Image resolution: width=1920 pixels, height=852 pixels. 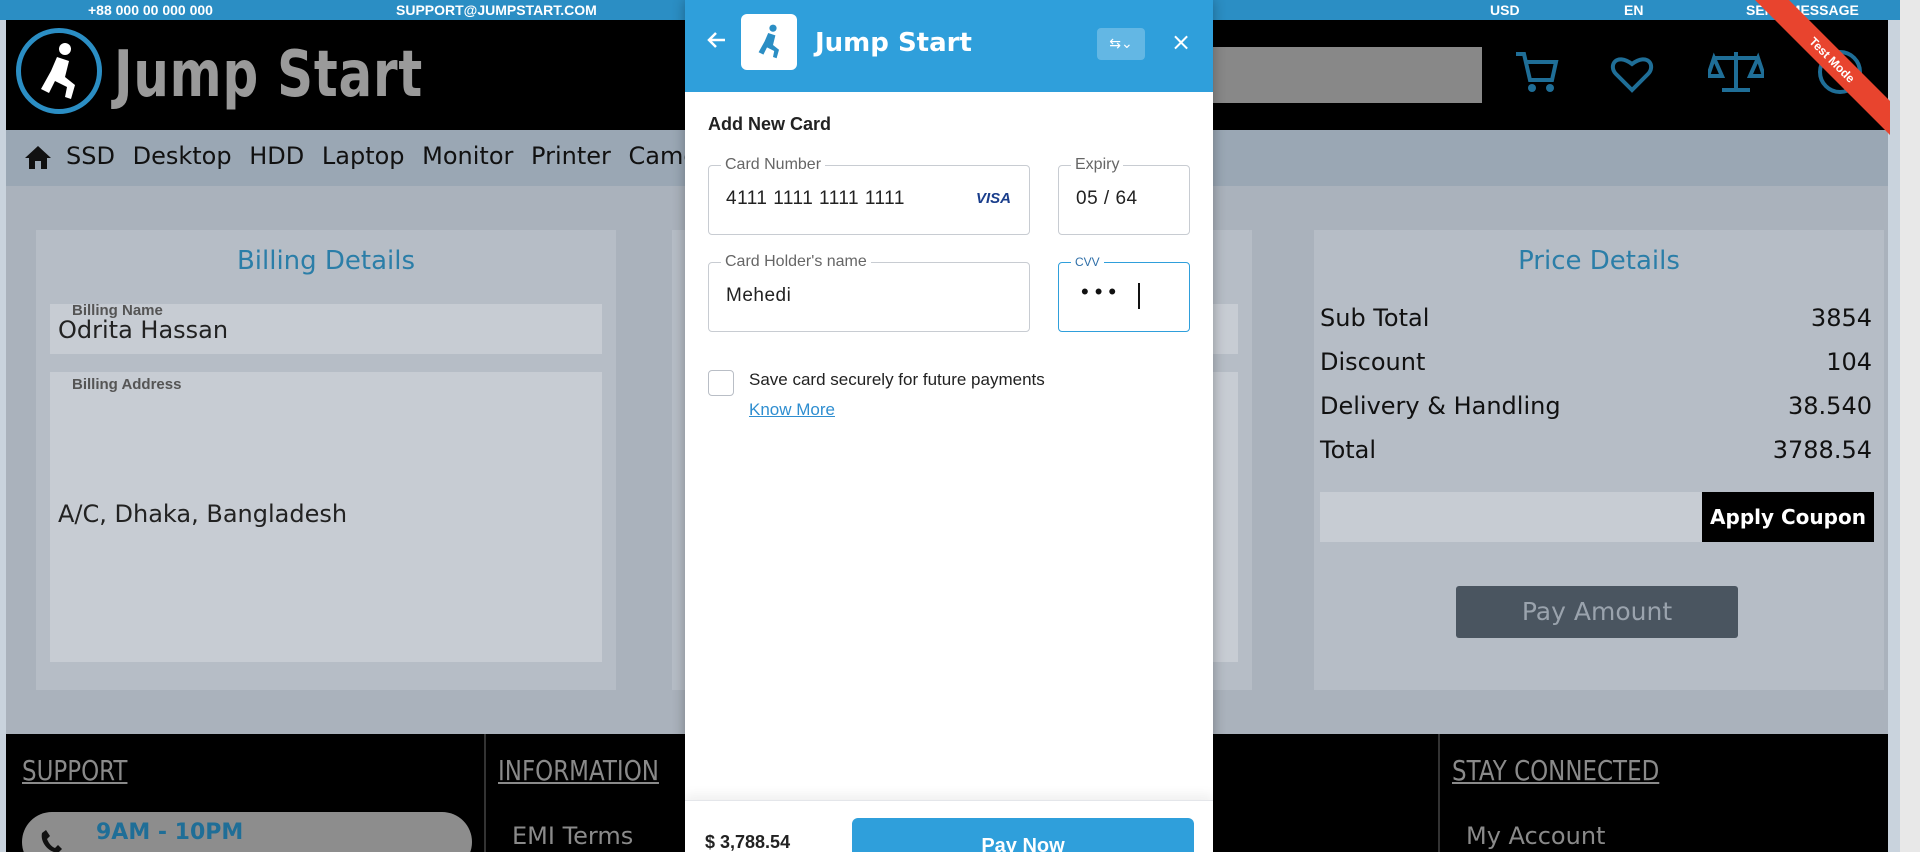 I want to click on visa-brand-icon: VISA, so click(x=993, y=198).